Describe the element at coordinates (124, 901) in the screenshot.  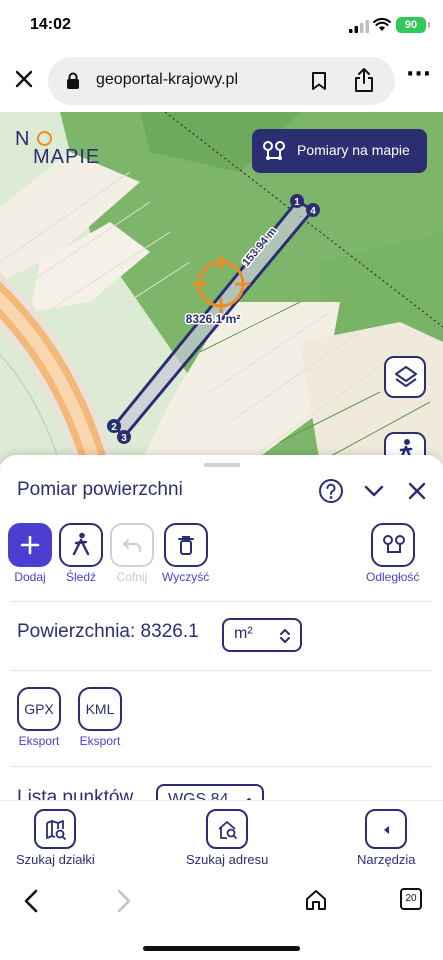
I see `forward-icon` at that location.